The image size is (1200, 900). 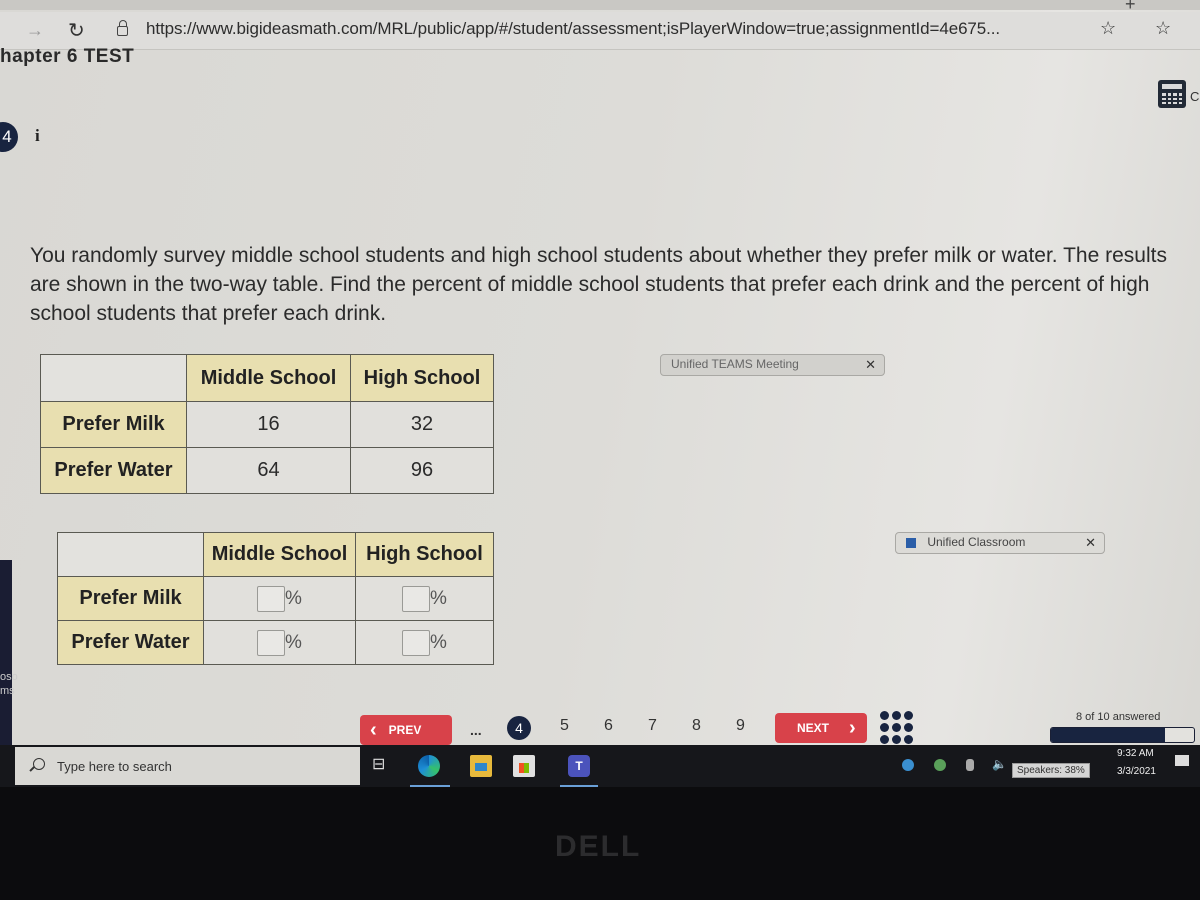 What do you see at coordinates (564, 726) in the screenshot?
I see `page-link: 5` at bounding box center [564, 726].